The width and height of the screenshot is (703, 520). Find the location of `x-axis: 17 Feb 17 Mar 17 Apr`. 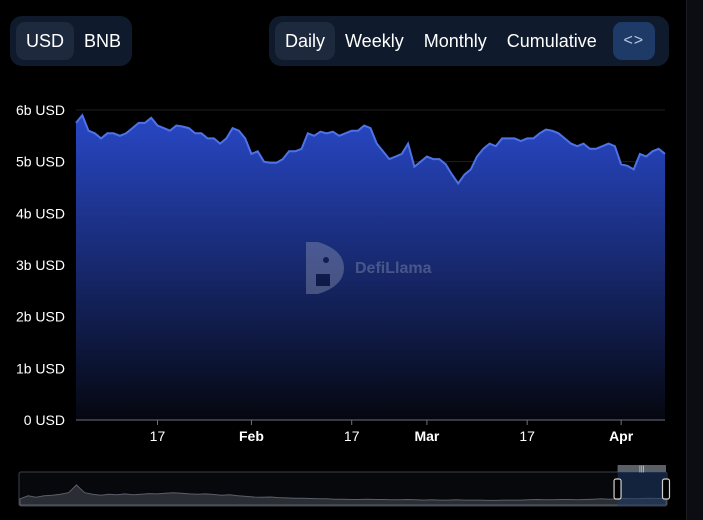

x-axis: 17 Feb 17 Mar 17 Apr is located at coordinates (370, 431).